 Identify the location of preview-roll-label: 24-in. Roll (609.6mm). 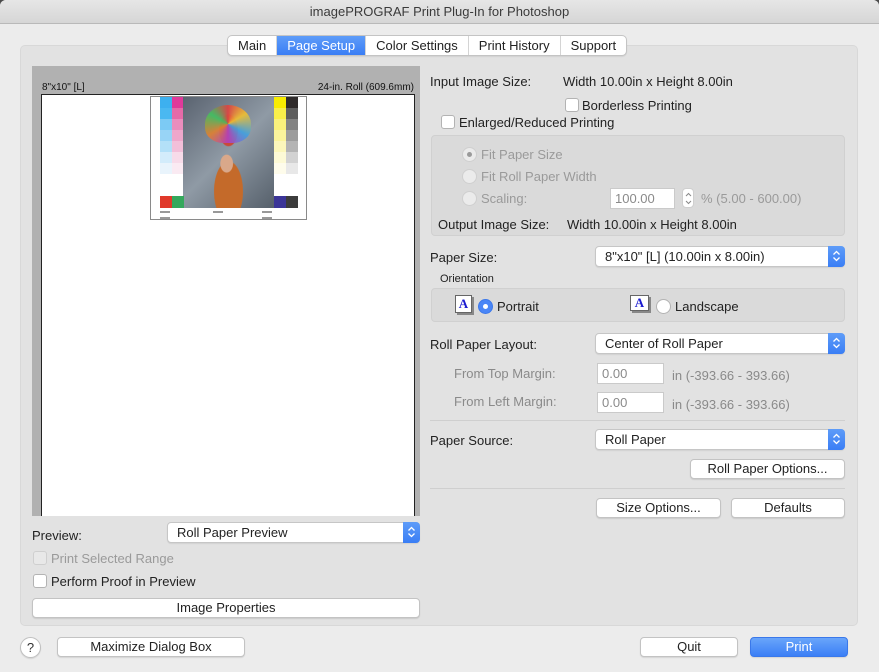
(365, 87).